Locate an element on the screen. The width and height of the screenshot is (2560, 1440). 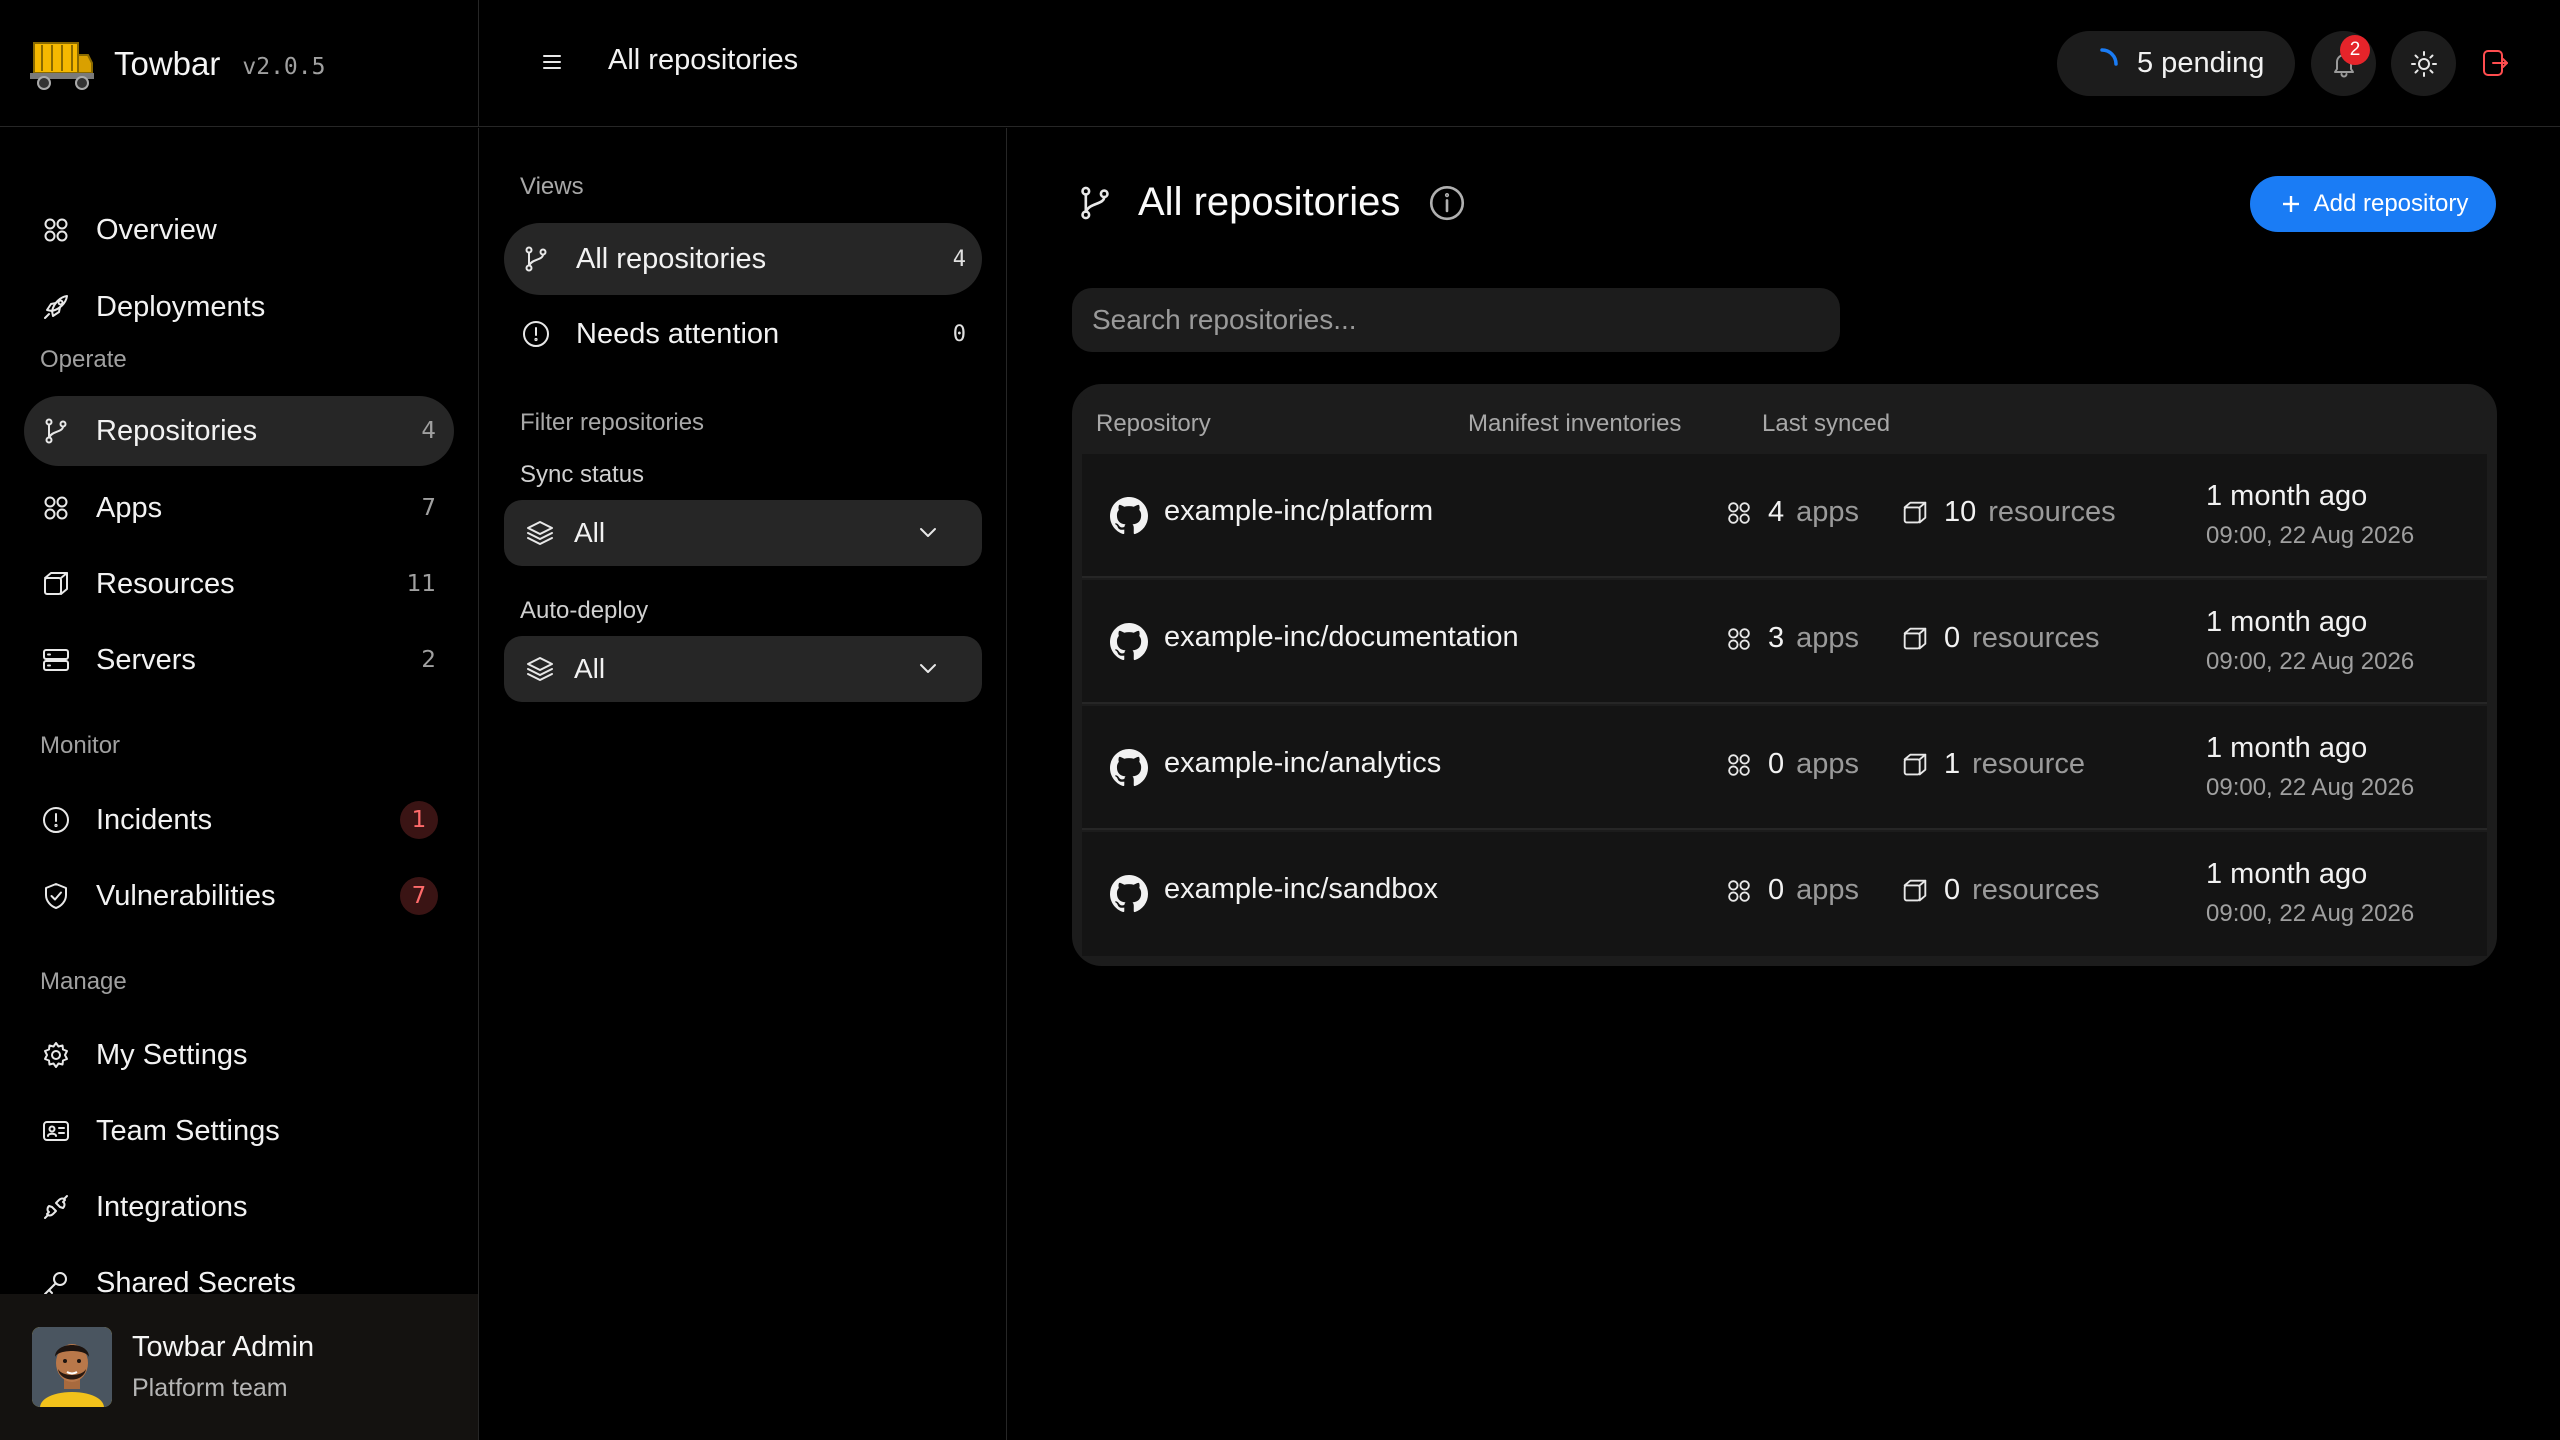
add-repository-label: Add repository is located at coordinates (2391, 203).